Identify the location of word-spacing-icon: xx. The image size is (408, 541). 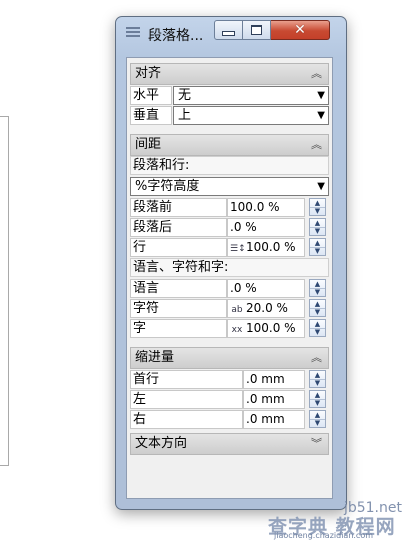
(237, 330).